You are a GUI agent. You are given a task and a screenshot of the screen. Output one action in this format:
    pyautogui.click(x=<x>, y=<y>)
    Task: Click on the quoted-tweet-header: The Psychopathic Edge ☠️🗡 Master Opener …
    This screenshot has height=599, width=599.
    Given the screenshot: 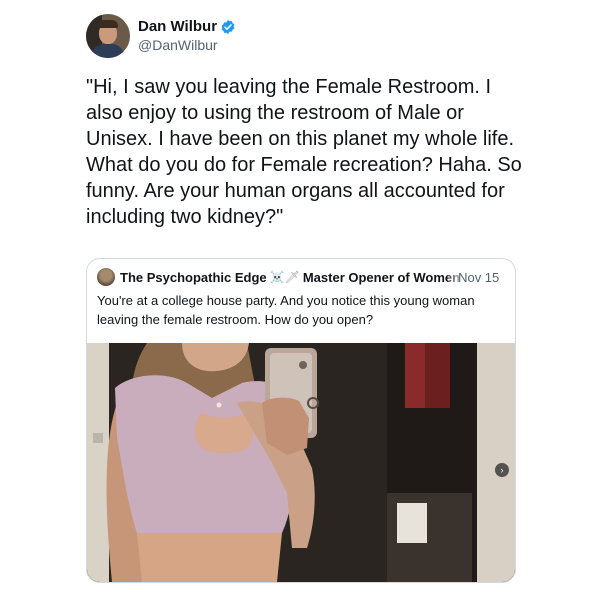 What is the action you would take?
    pyautogui.click(x=301, y=277)
    